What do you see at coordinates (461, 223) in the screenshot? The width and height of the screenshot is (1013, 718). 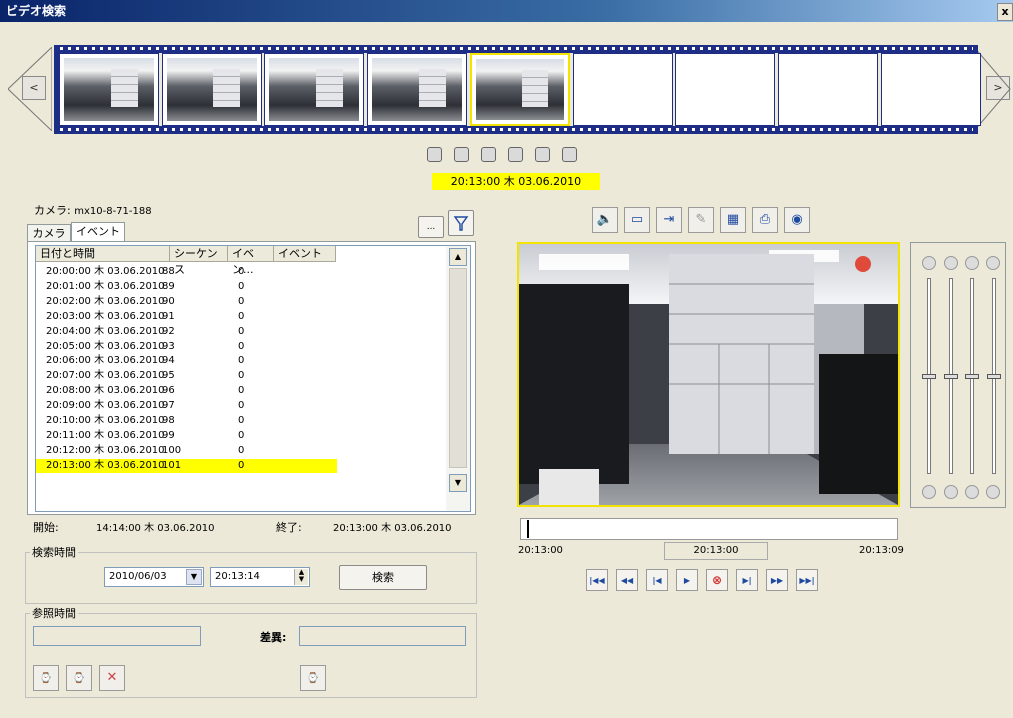 I see `filter-button` at bounding box center [461, 223].